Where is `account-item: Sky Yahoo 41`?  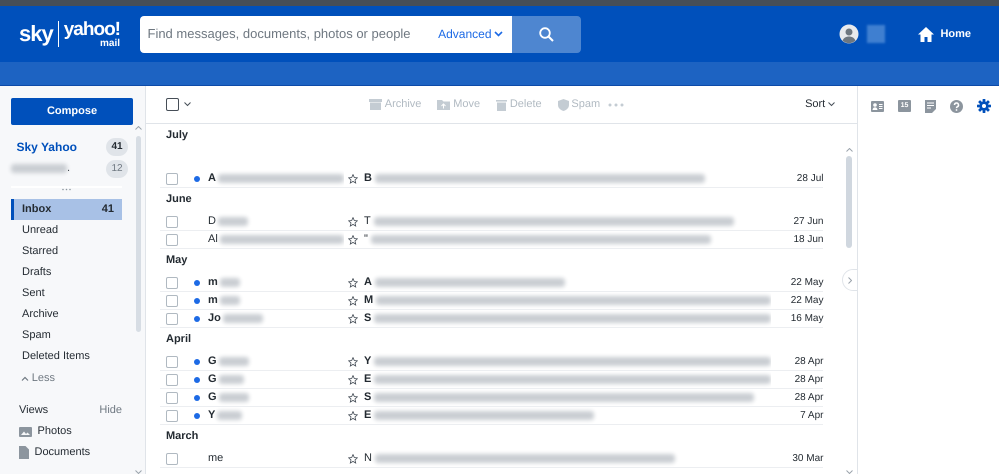
account-item: Sky Yahoo 41 is located at coordinates (69, 146).